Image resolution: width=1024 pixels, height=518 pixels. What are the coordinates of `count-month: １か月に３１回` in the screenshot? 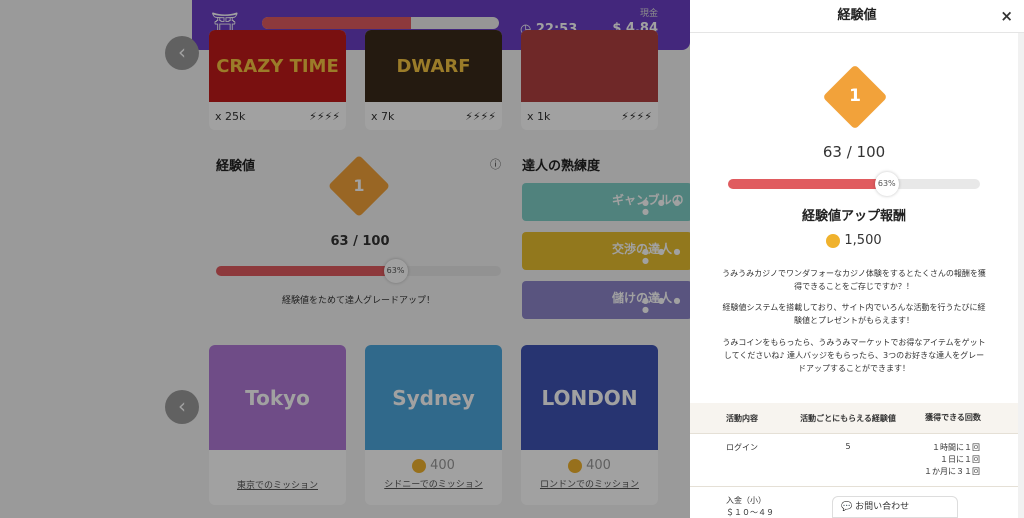 It's located at (952, 471).